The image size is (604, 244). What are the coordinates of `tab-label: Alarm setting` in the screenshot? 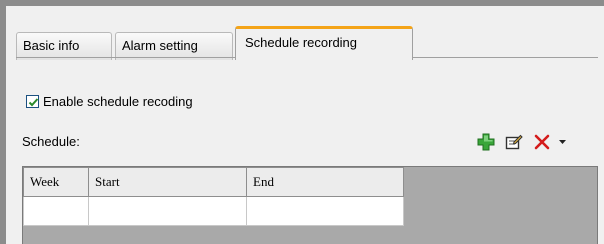 It's located at (160, 45).